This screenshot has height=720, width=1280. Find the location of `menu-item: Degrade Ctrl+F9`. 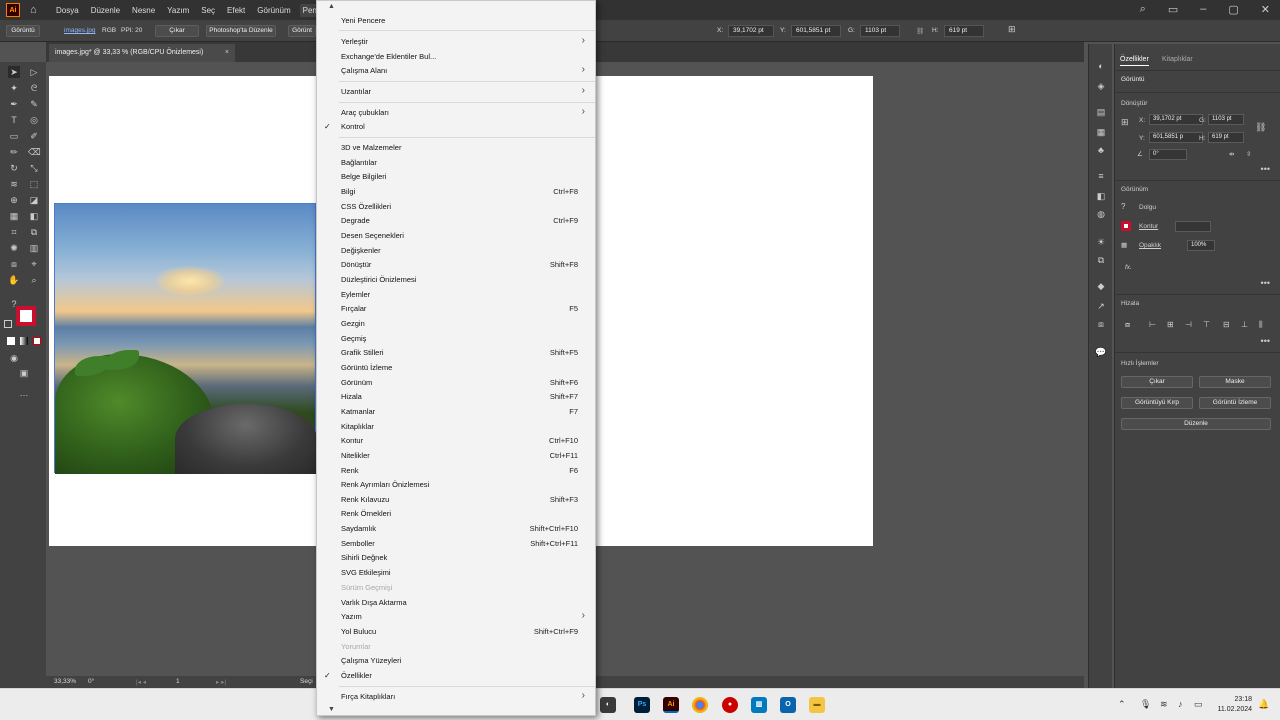

menu-item: Degrade Ctrl+F9 is located at coordinates (456, 221).